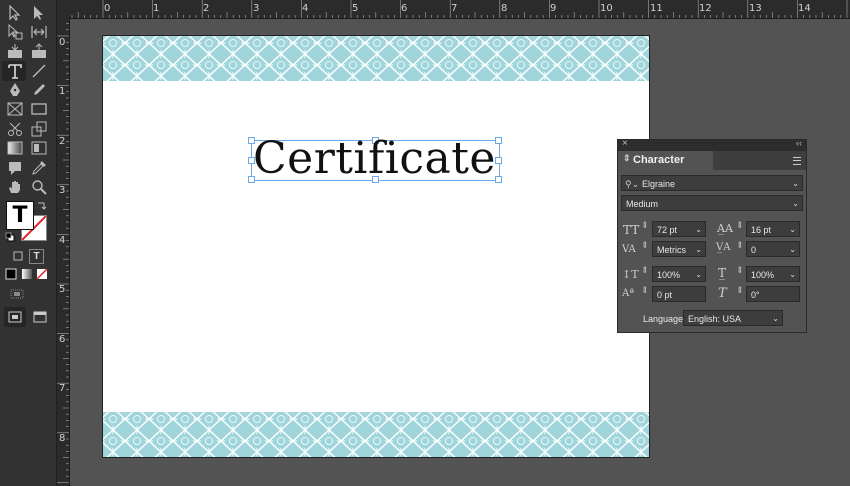 The height and width of the screenshot is (486, 850). What do you see at coordinates (15, 51) in the screenshot?
I see `content-collector-tool-icon` at bounding box center [15, 51].